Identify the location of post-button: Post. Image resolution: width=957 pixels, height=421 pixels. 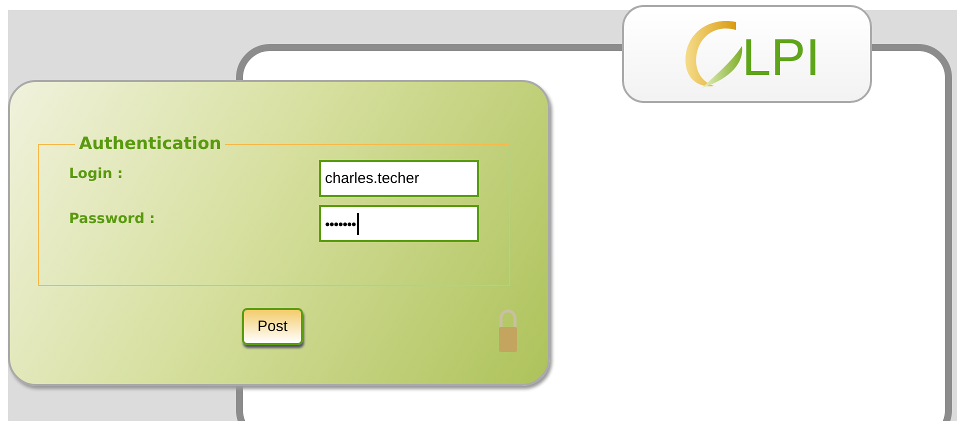
(272, 326).